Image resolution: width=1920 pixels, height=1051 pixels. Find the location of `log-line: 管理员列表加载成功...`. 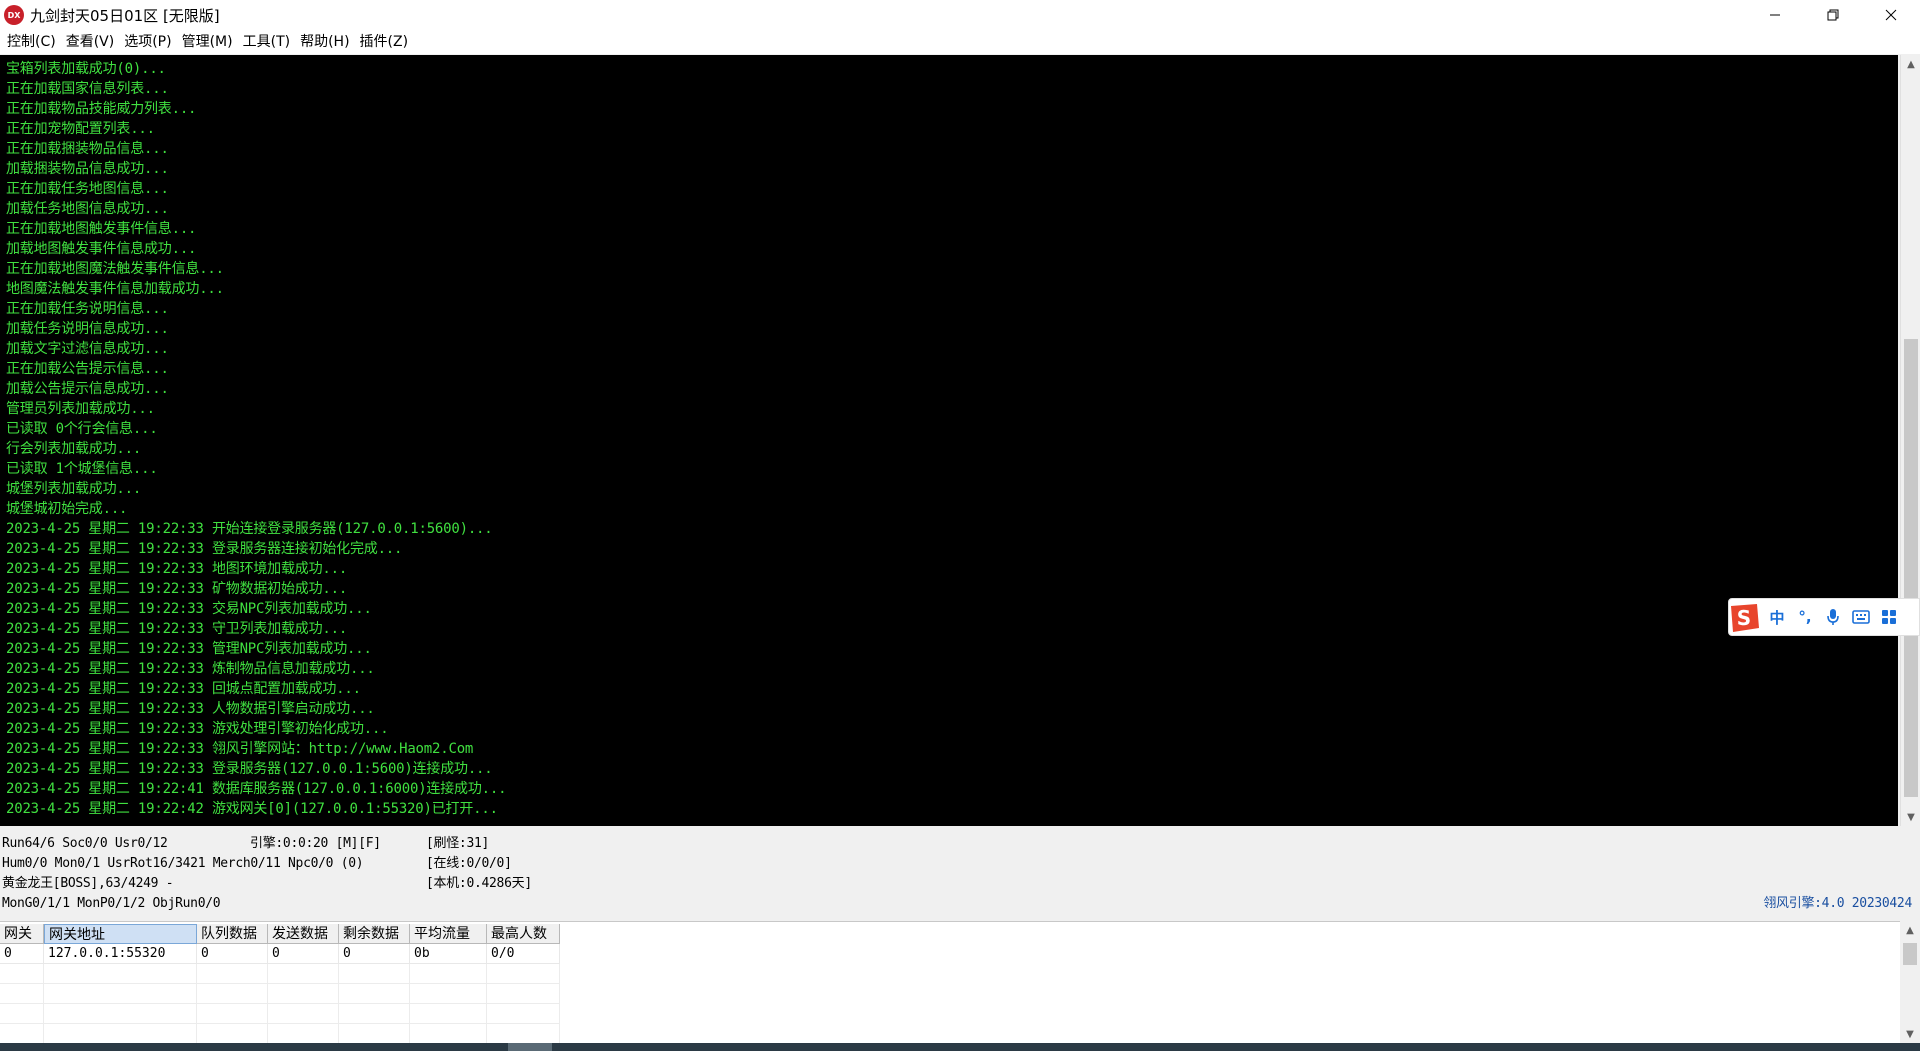

log-line: 管理员列表加载成功... is located at coordinates (80, 409).